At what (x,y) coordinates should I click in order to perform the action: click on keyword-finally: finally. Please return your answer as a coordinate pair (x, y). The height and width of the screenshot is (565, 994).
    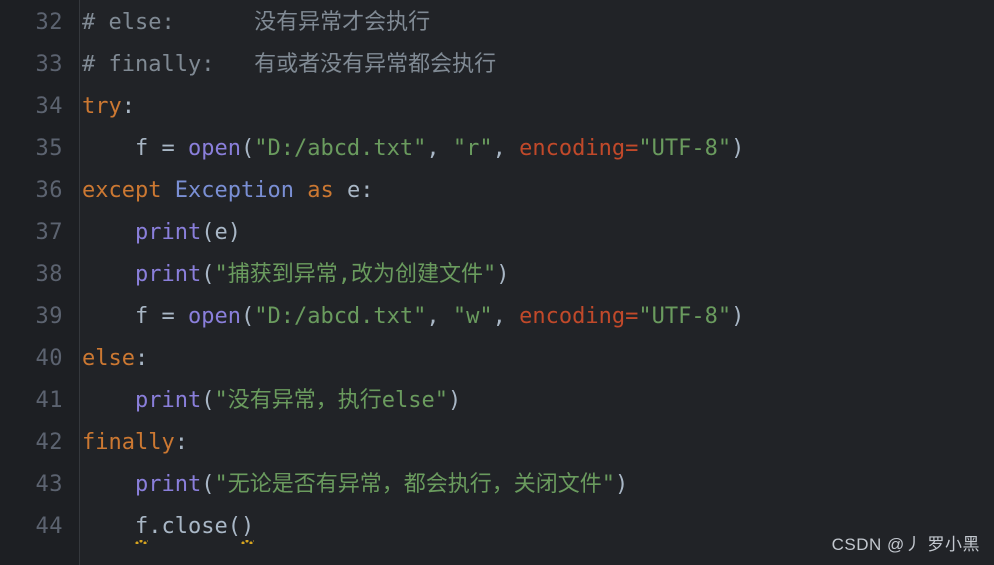
    Looking at the image, I should click on (128, 442).